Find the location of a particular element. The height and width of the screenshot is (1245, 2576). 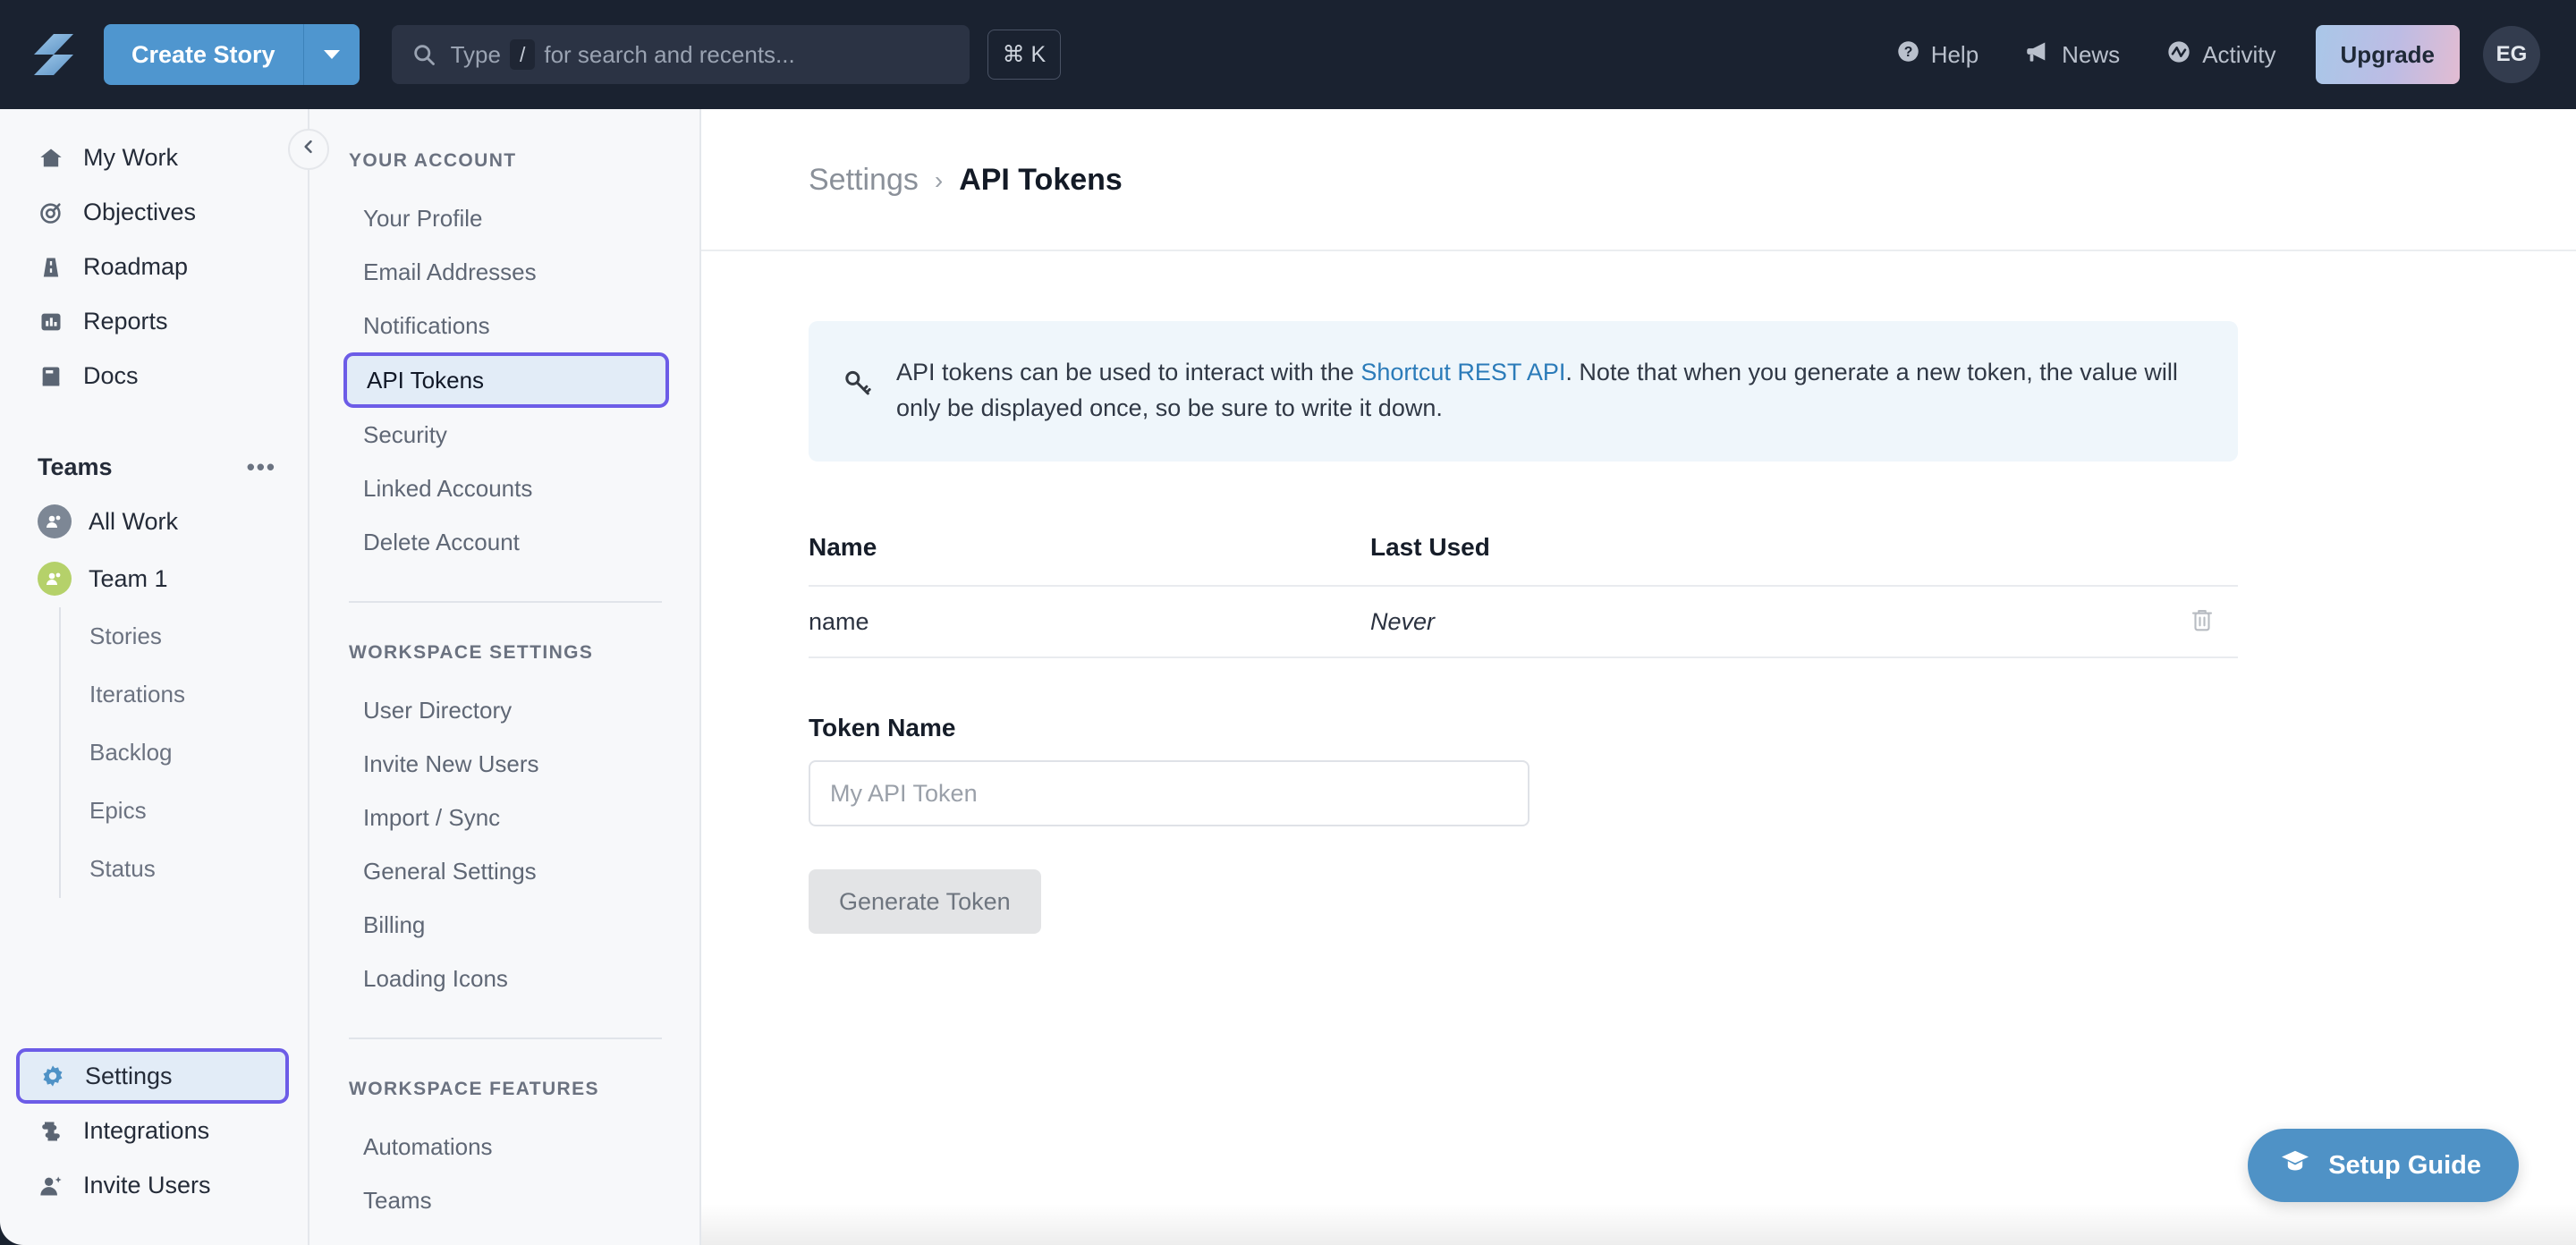

settings-item-label: Loading Icons is located at coordinates (435, 978).